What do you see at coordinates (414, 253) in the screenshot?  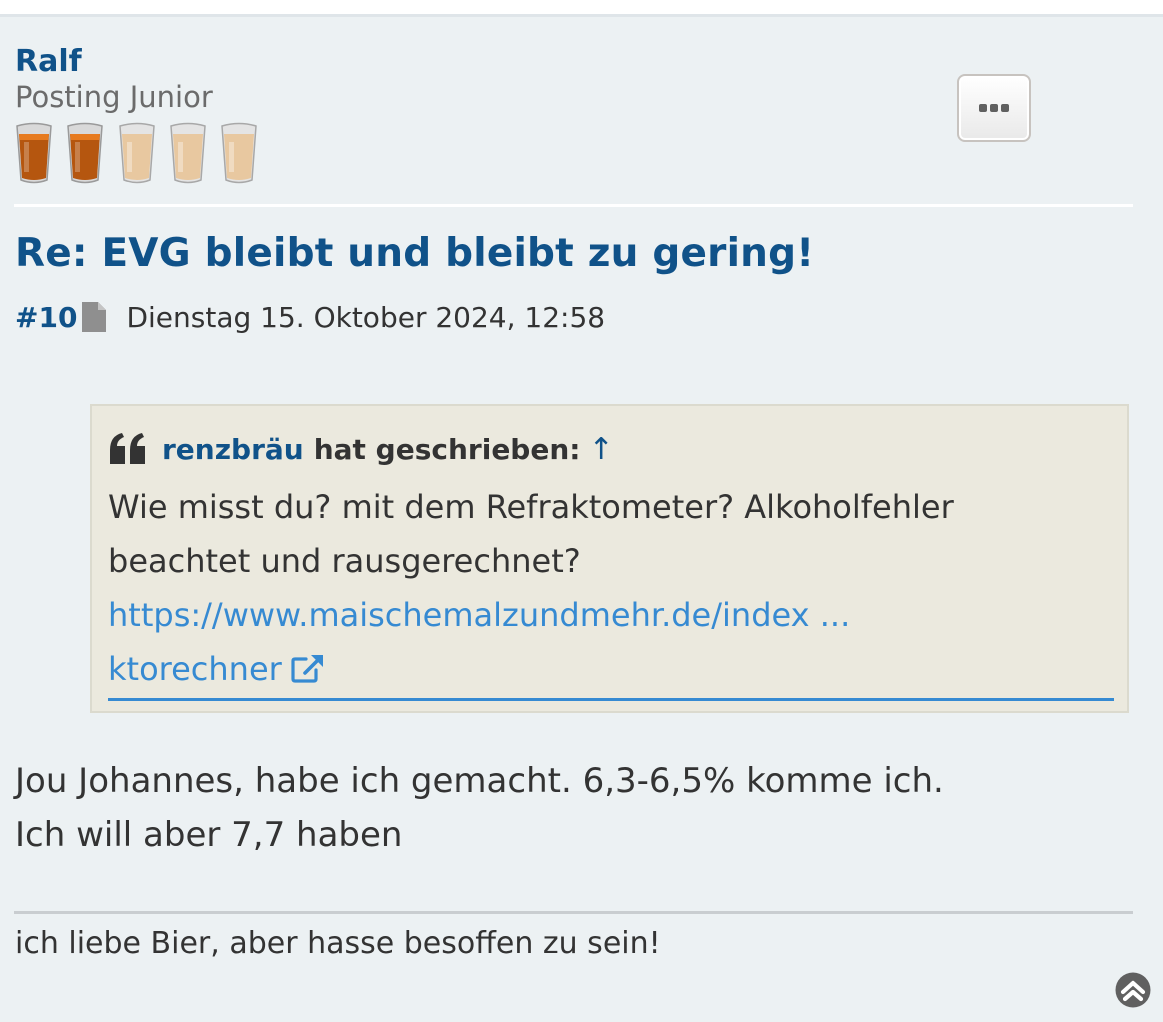 I see `post-title: Re: EVG bleibt und bleibt zu gering!` at bounding box center [414, 253].